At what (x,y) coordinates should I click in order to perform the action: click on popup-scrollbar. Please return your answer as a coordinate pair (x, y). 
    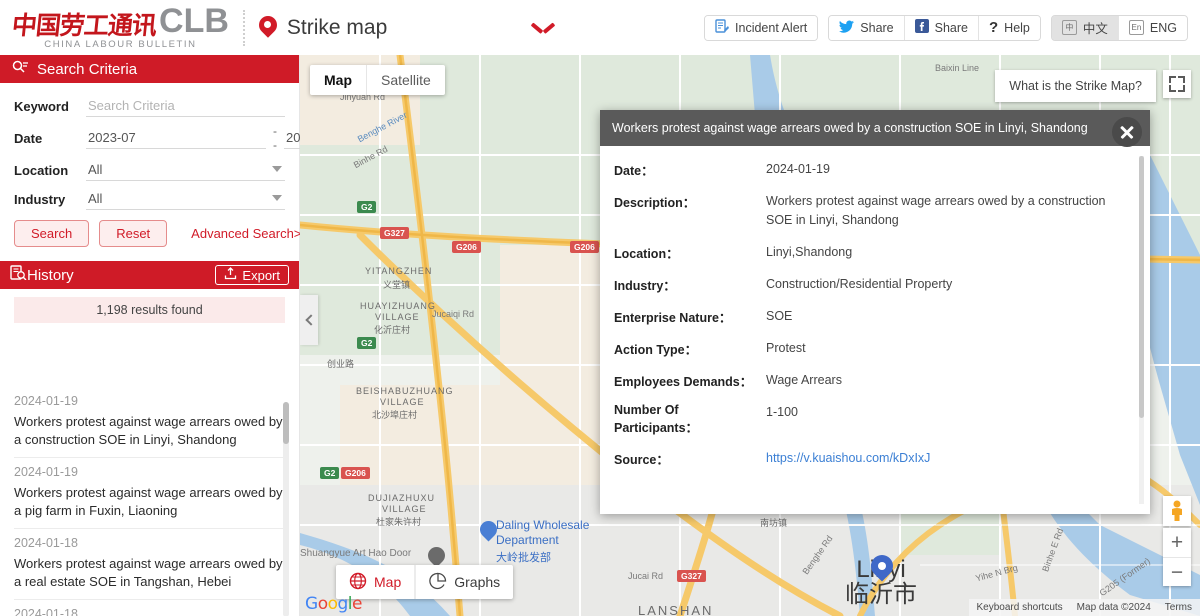
    Looking at the image, I should click on (1141, 330).